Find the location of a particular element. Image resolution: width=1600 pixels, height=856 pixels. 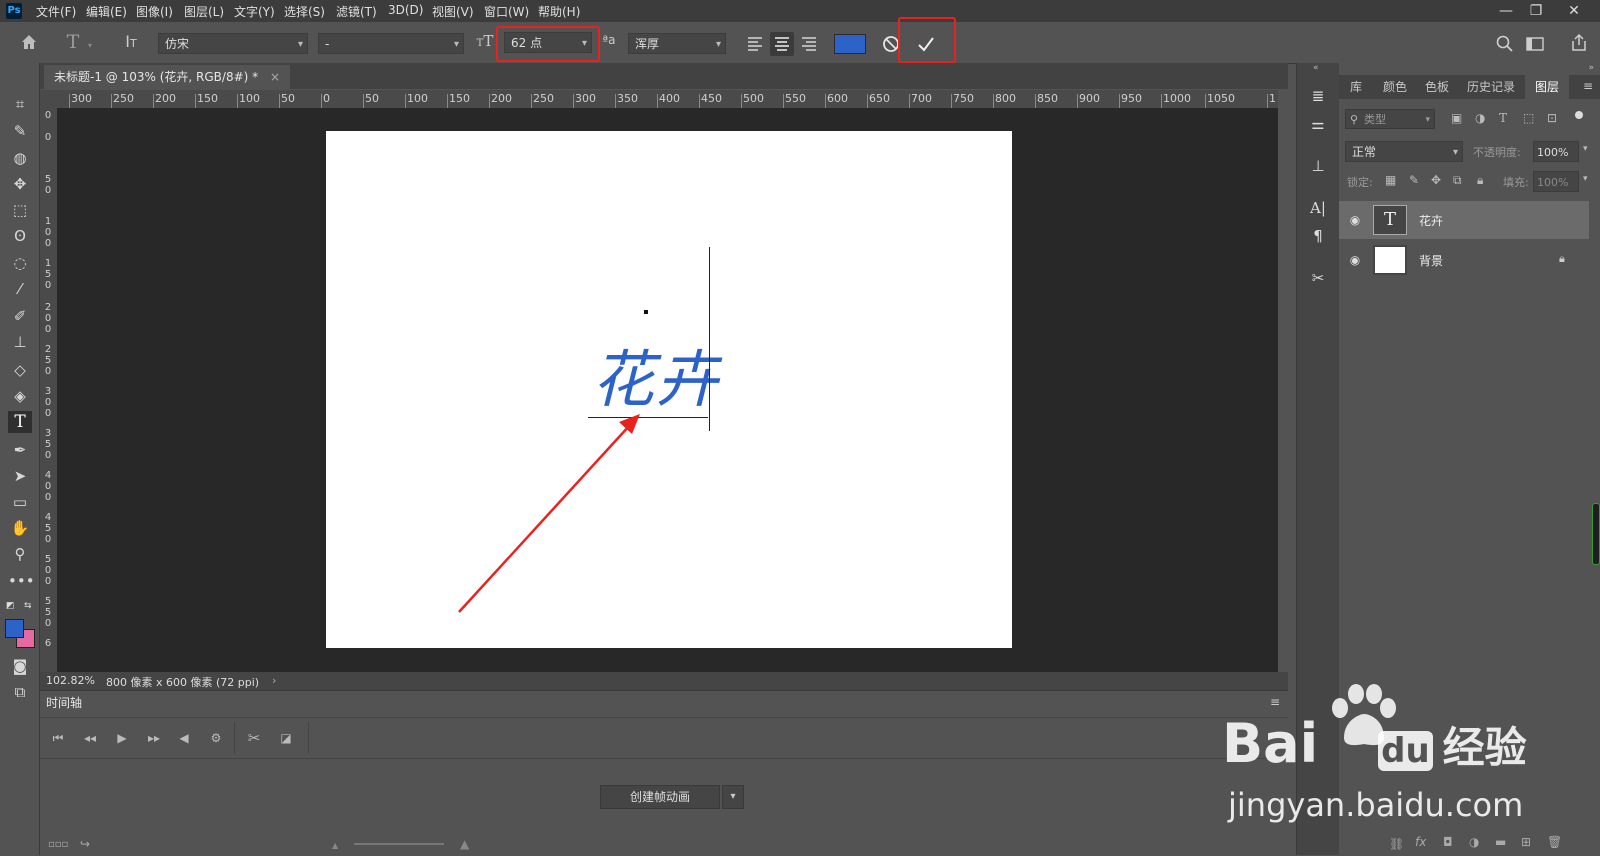

filter-toggle-icon is located at coordinates (1579, 115).